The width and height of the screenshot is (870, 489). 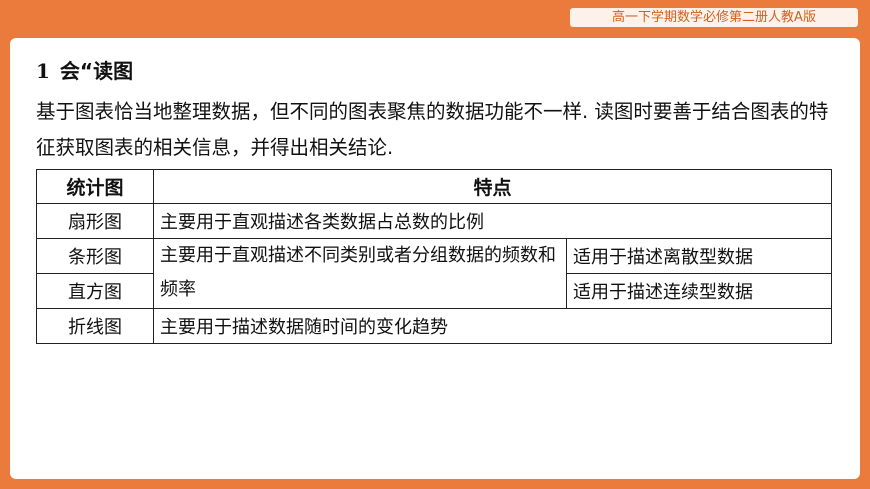 I want to click on table-row: 折线图 主要用于描述数据随时间的变化趋势, so click(x=434, y=326).